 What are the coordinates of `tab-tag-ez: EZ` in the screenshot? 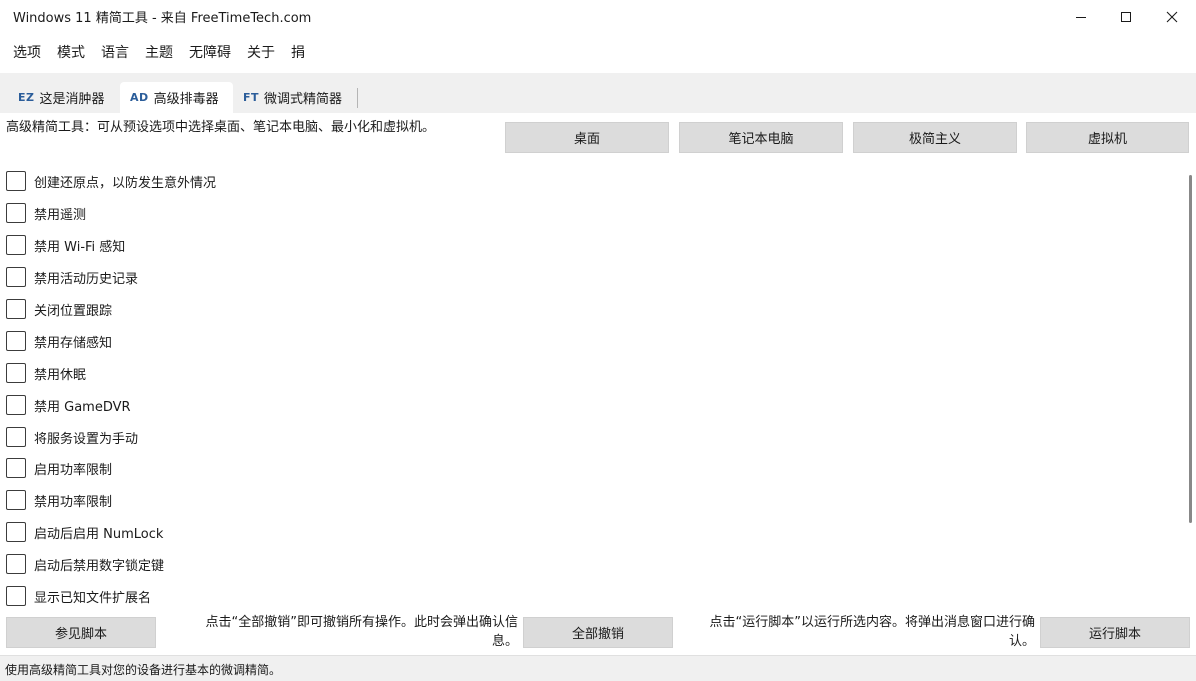 It's located at (26, 97).